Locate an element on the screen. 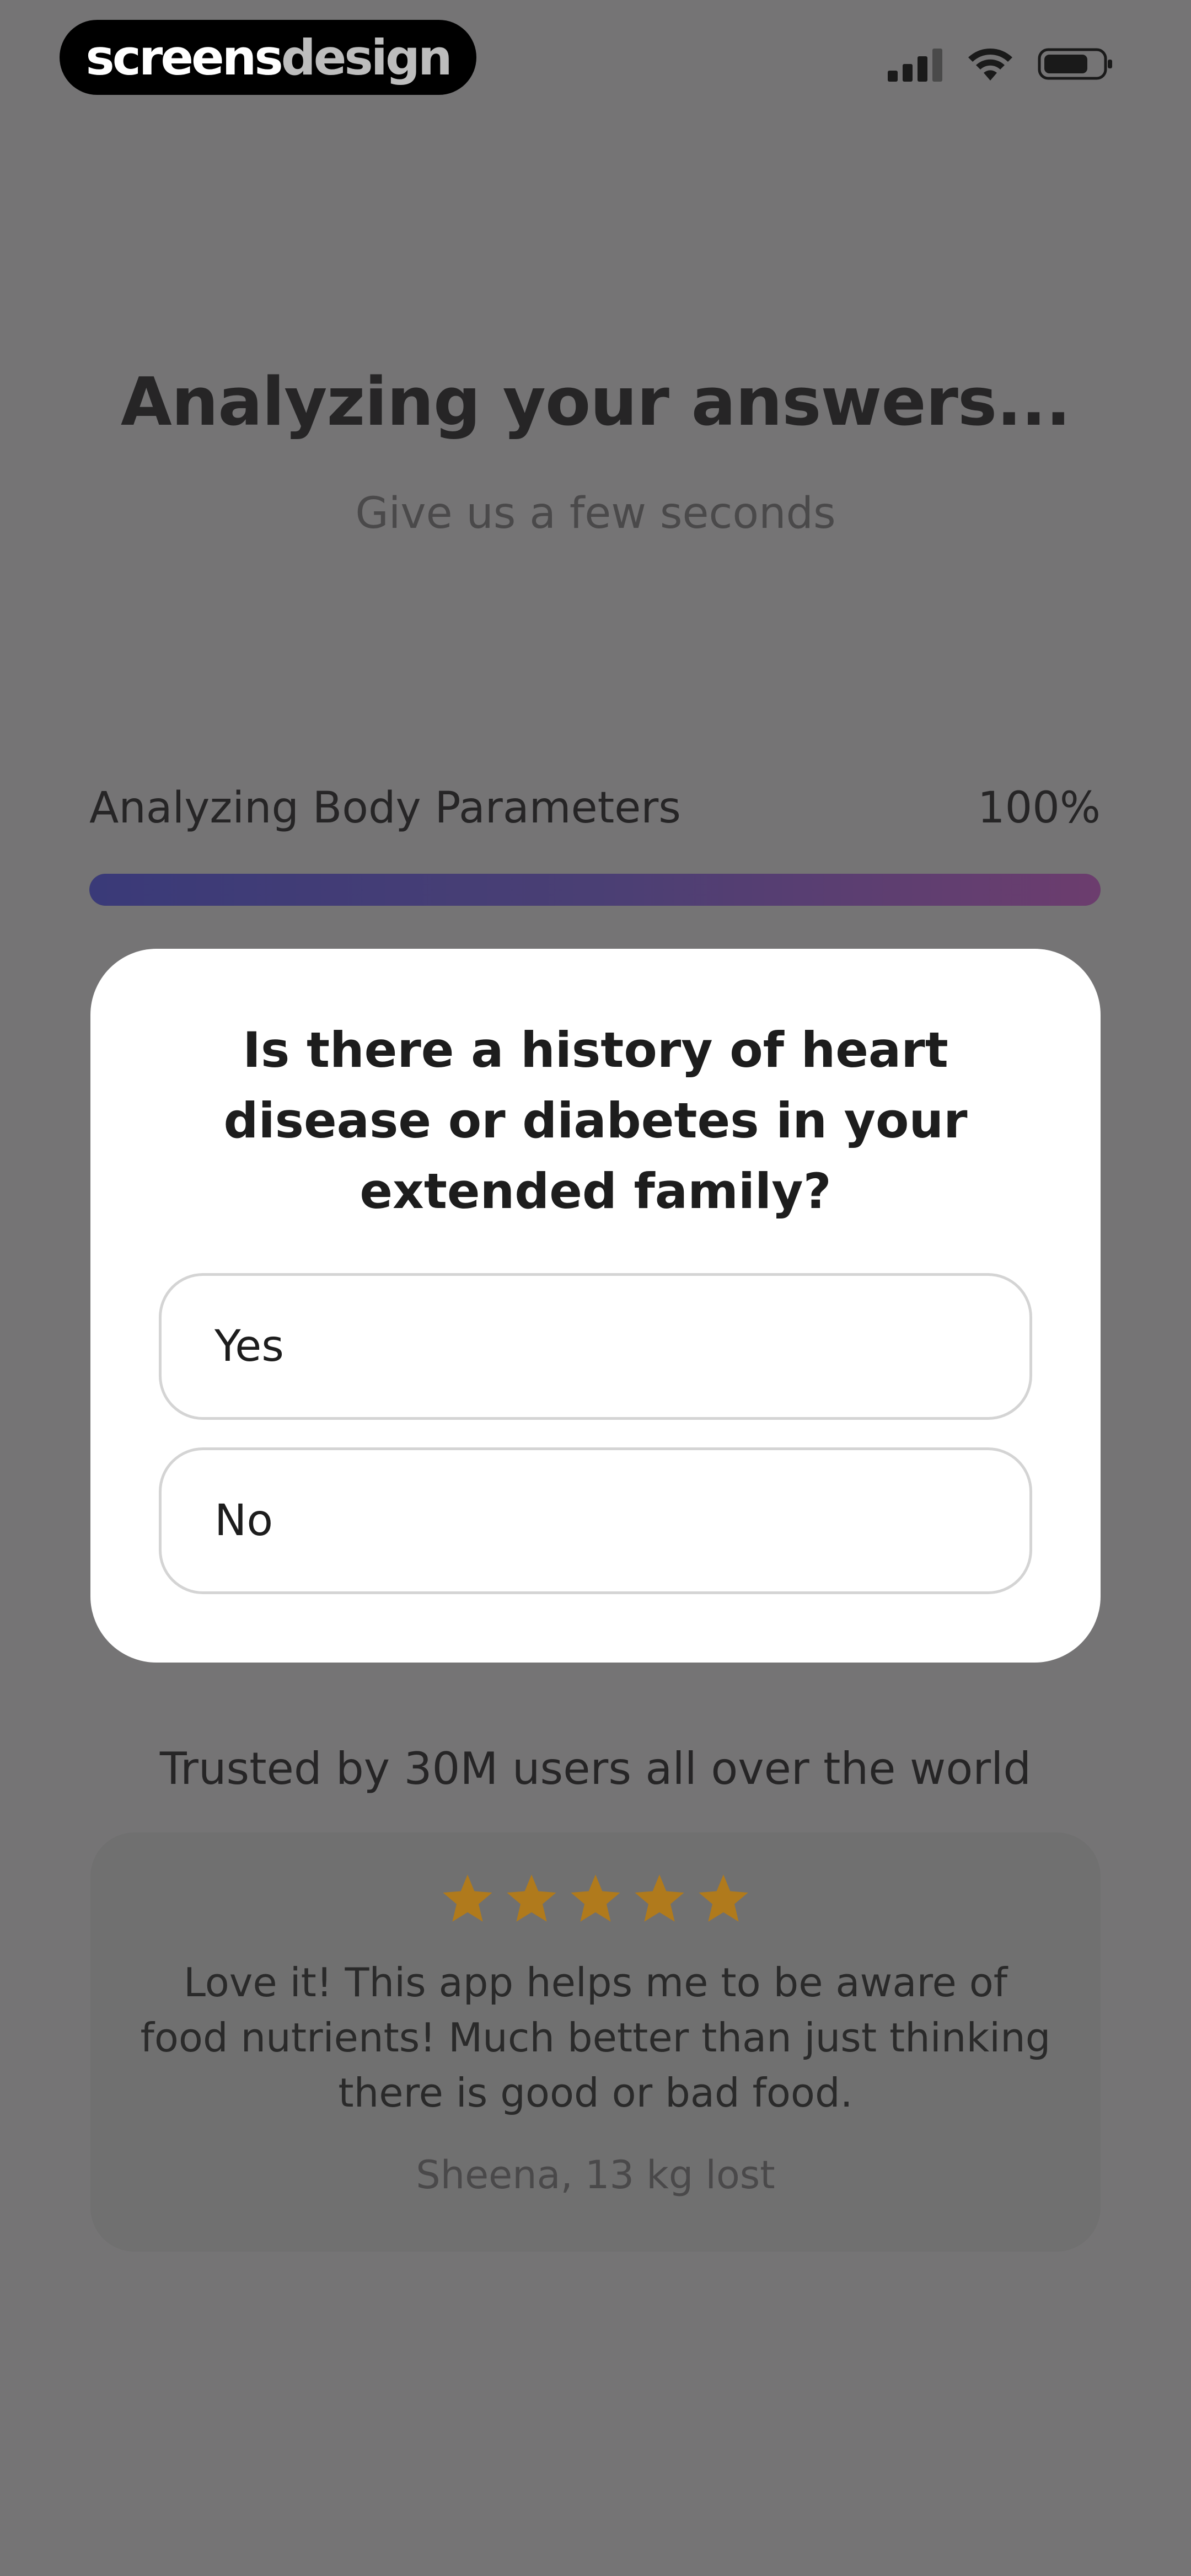 This screenshot has width=1191, height=2576. page-subtitle: Give us a few seconds is located at coordinates (595, 513).